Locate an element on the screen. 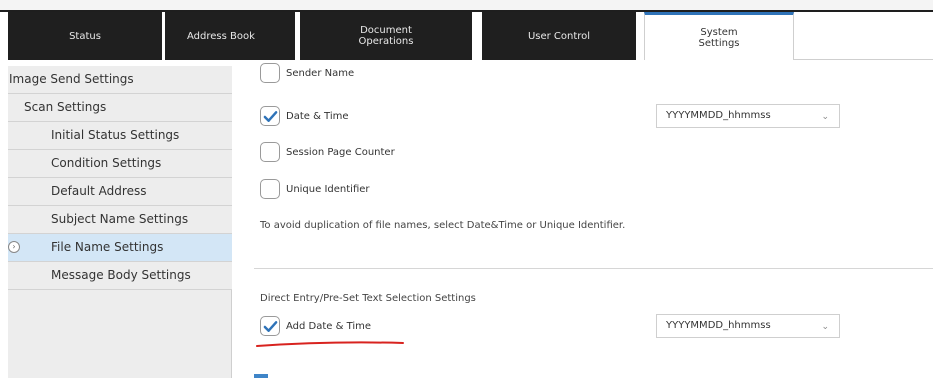  sidebar-item-default-address: Default Address is located at coordinates (120, 192).